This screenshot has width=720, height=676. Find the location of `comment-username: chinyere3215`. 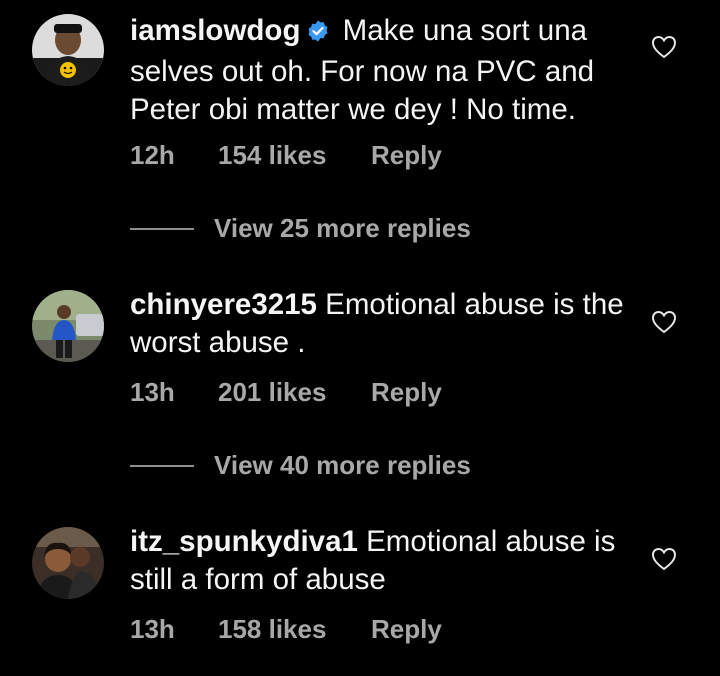

comment-username: chinyere3215 is located at coordinates (223, 304).